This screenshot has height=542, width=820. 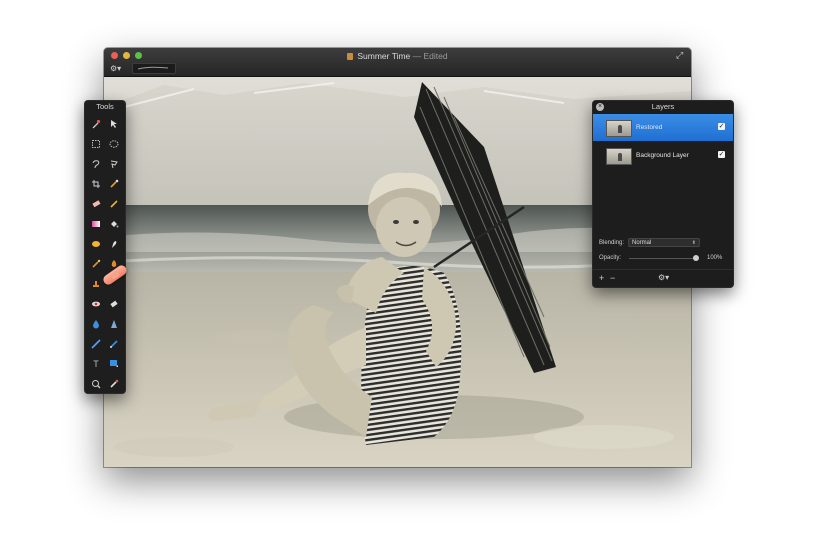 What do you see at coordinates (96, 124) in the screenshot?
I see `magic-wand-icon` at bounding box center [96, 124].